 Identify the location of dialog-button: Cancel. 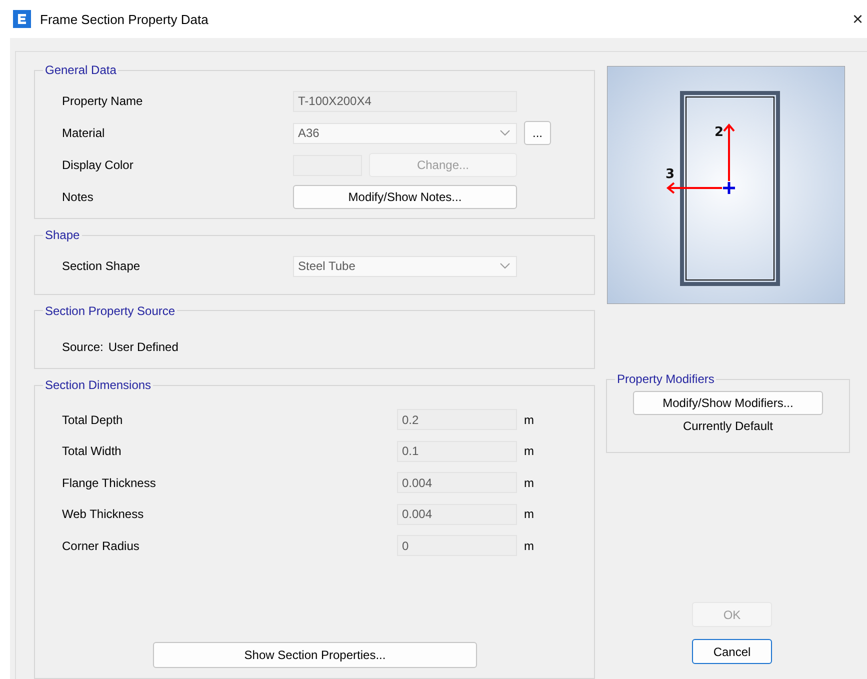
(732, 651).